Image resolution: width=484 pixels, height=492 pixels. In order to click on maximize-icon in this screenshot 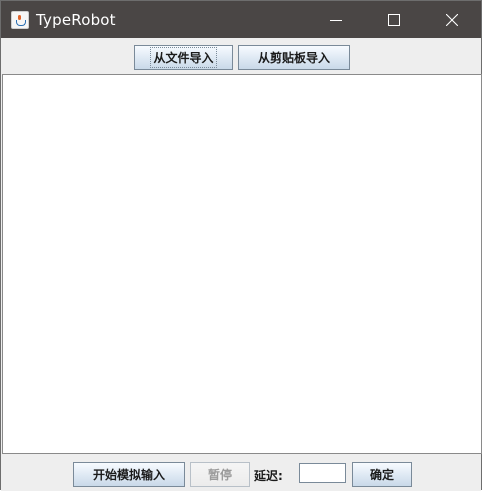, I will do `click(394, 19)`.